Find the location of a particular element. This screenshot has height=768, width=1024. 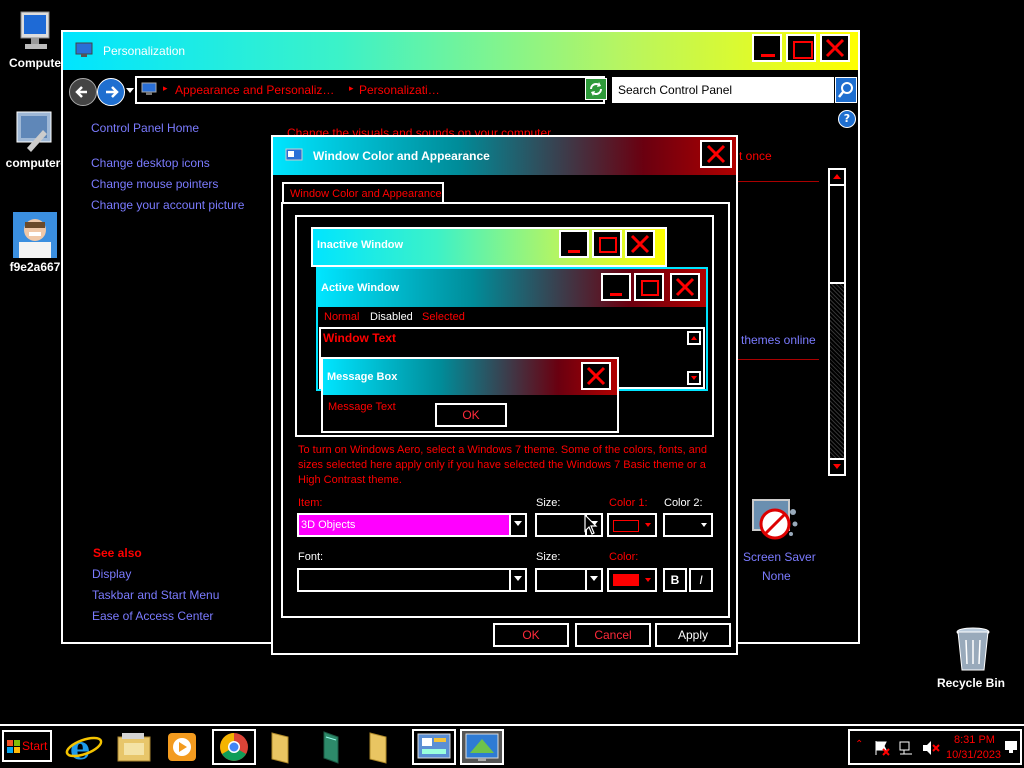

folder-library-icon is located at coordinates (134, 747).